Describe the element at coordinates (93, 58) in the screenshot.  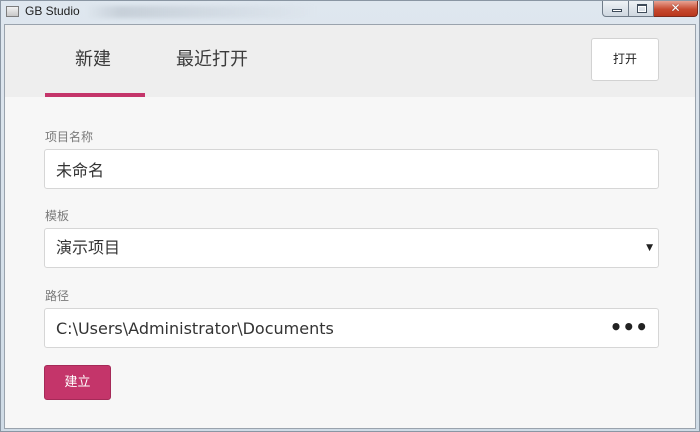
I see `tab-new: 新建` at that location.